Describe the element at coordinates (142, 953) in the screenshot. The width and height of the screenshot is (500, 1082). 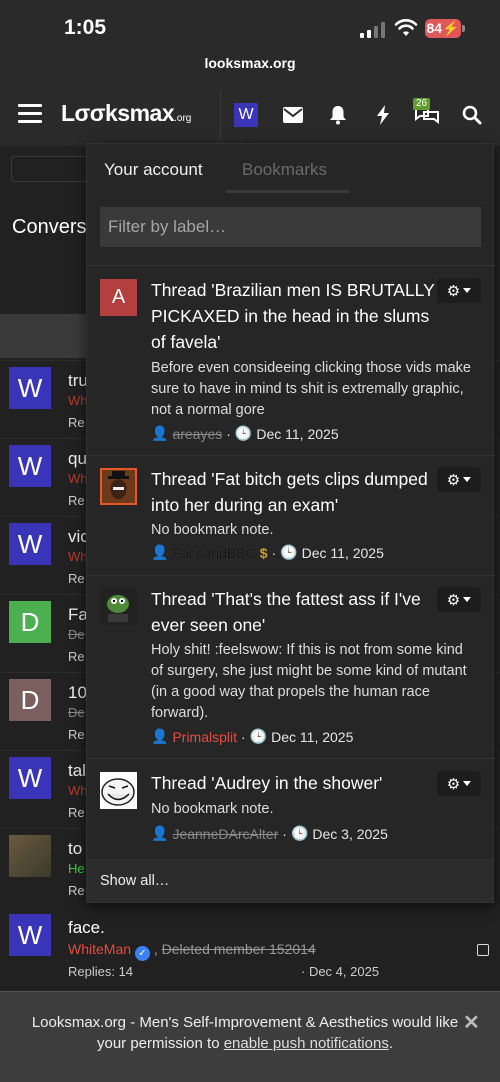
I see `verified-badge-icon: ✓` at that location.